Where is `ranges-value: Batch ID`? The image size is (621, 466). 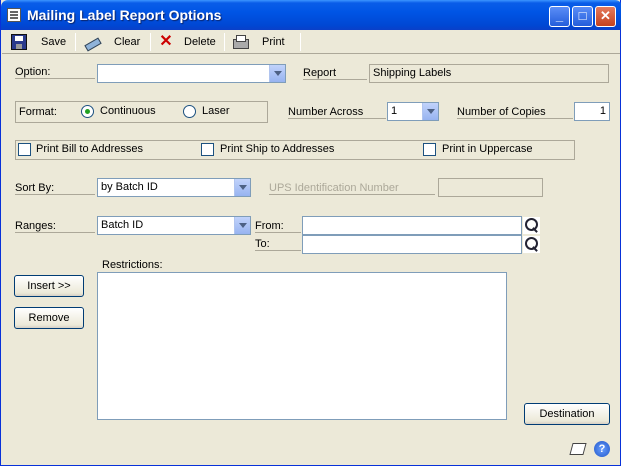 ranges-value: Batch ID is located at coordinates (122, 225).